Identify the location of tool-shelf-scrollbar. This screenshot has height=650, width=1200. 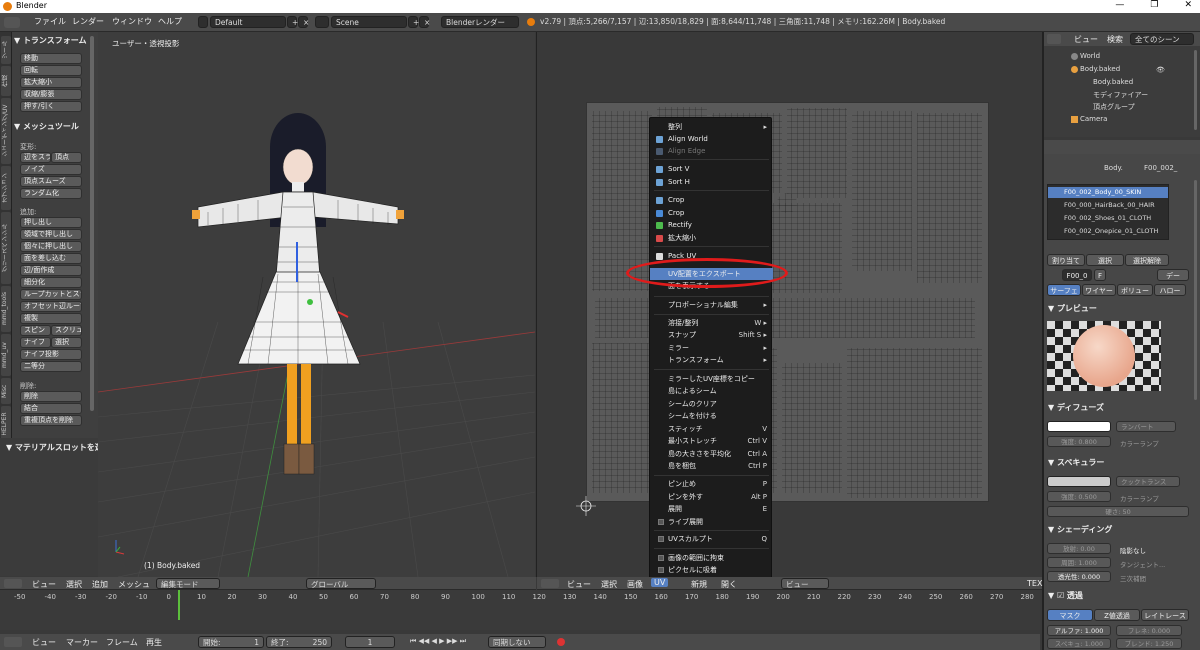
(92, 223).